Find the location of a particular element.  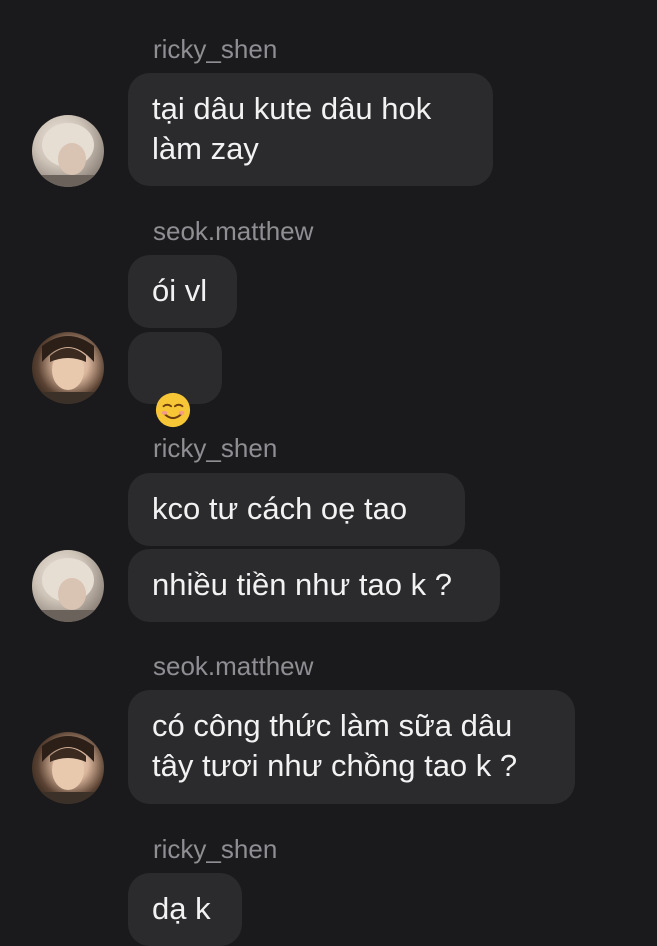

message-bubble: nhiều tiền như tao k ? is located at coordinates (314, 585).